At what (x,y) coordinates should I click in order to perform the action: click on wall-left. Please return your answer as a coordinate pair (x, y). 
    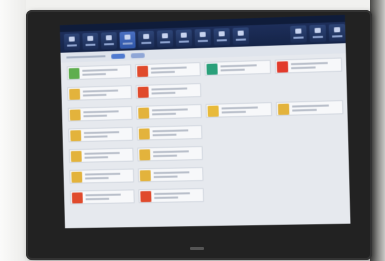
    Looking at the image, I should click on (13, 130).